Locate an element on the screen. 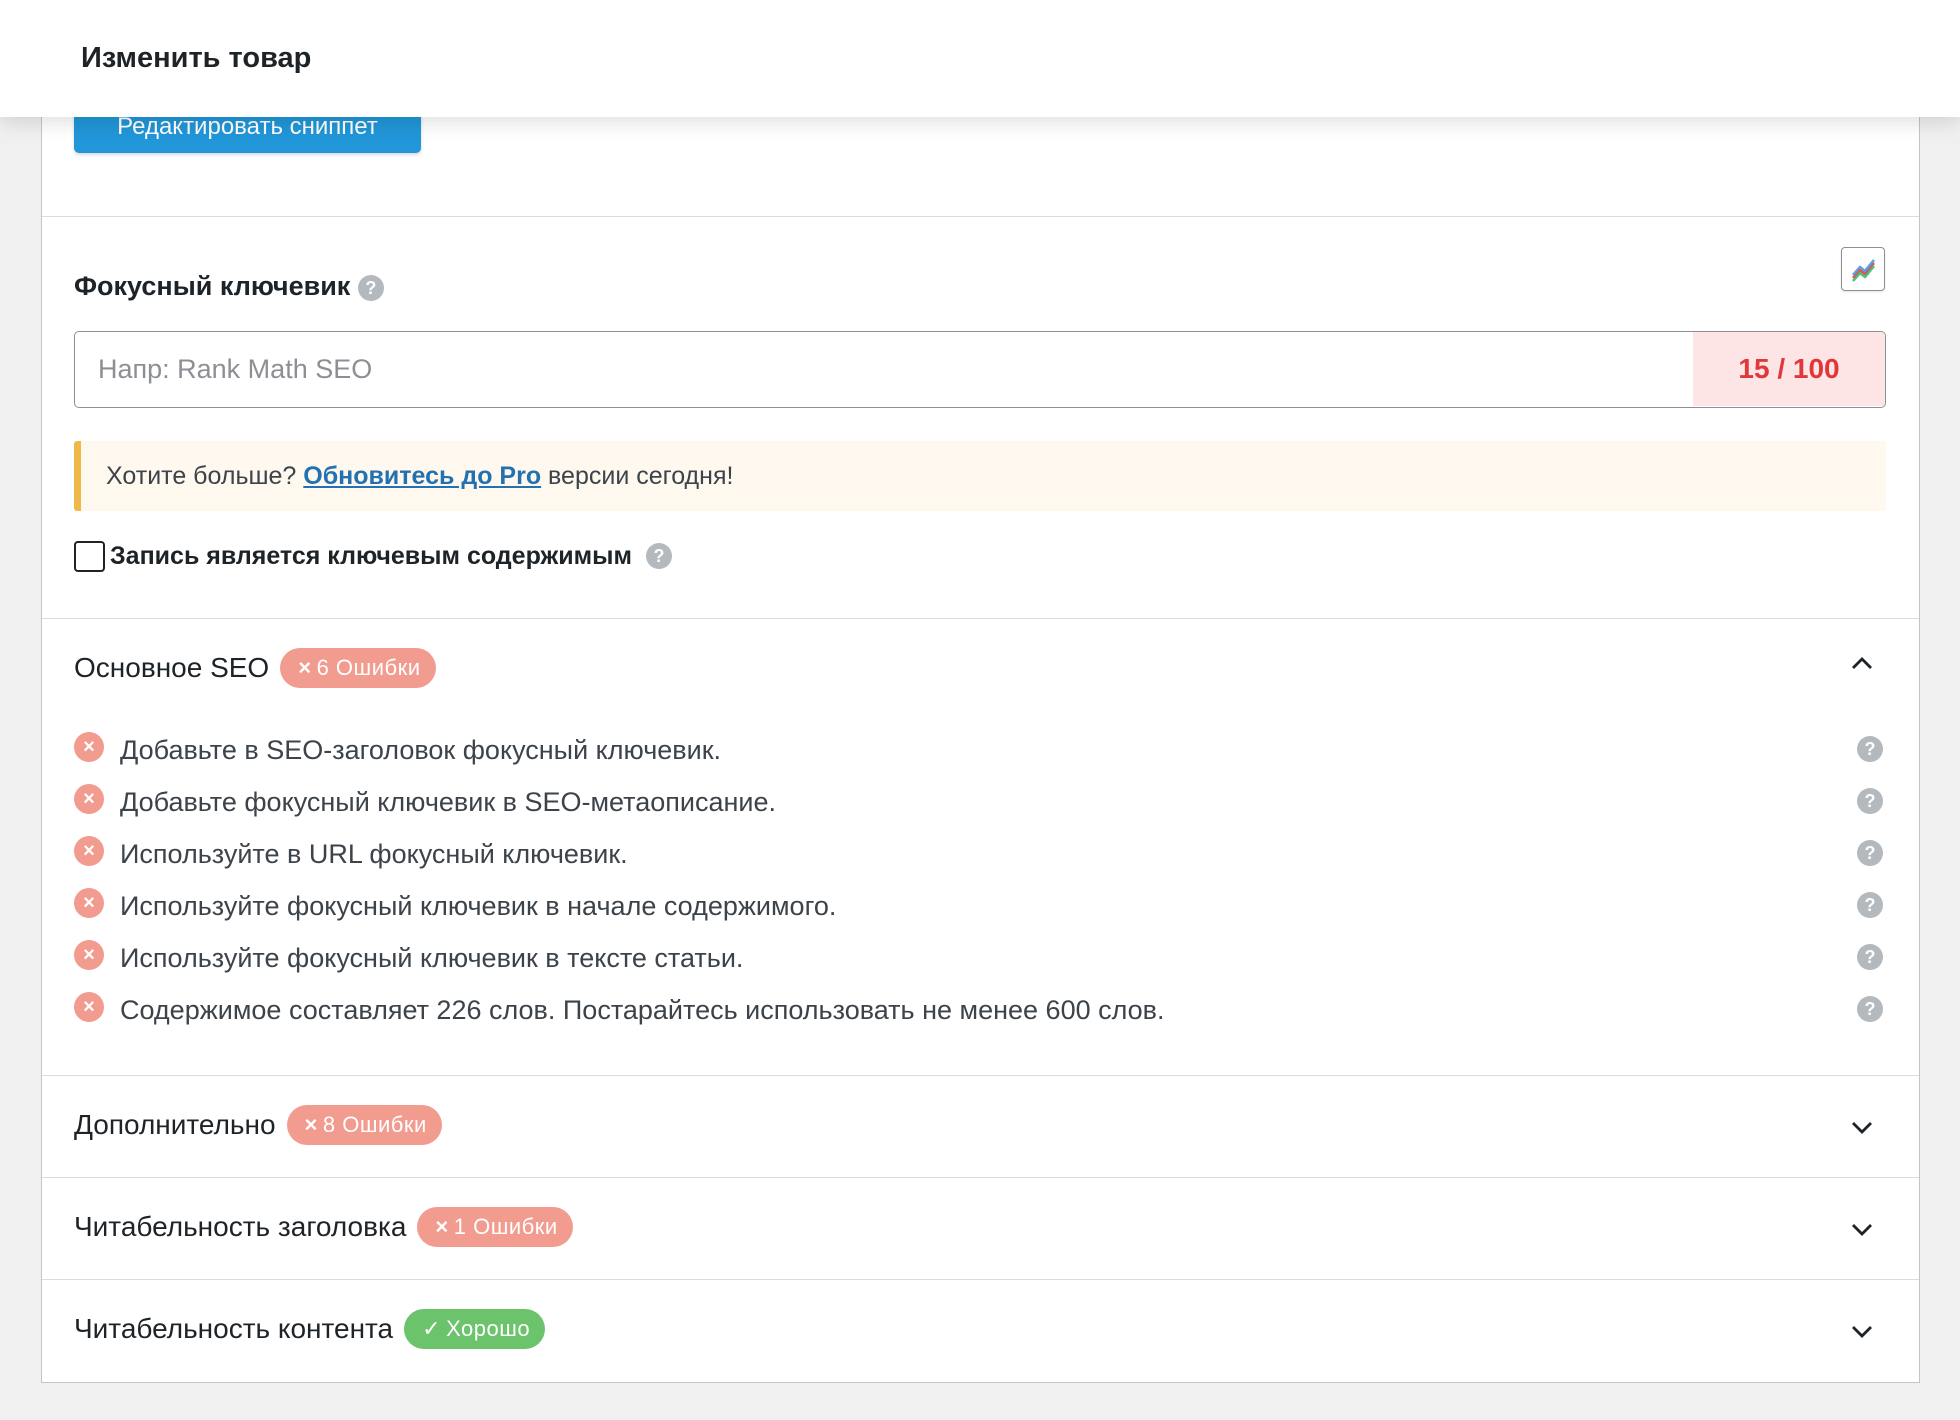  badge-text: 6 Ошибки is located at coordinates (368, 667).